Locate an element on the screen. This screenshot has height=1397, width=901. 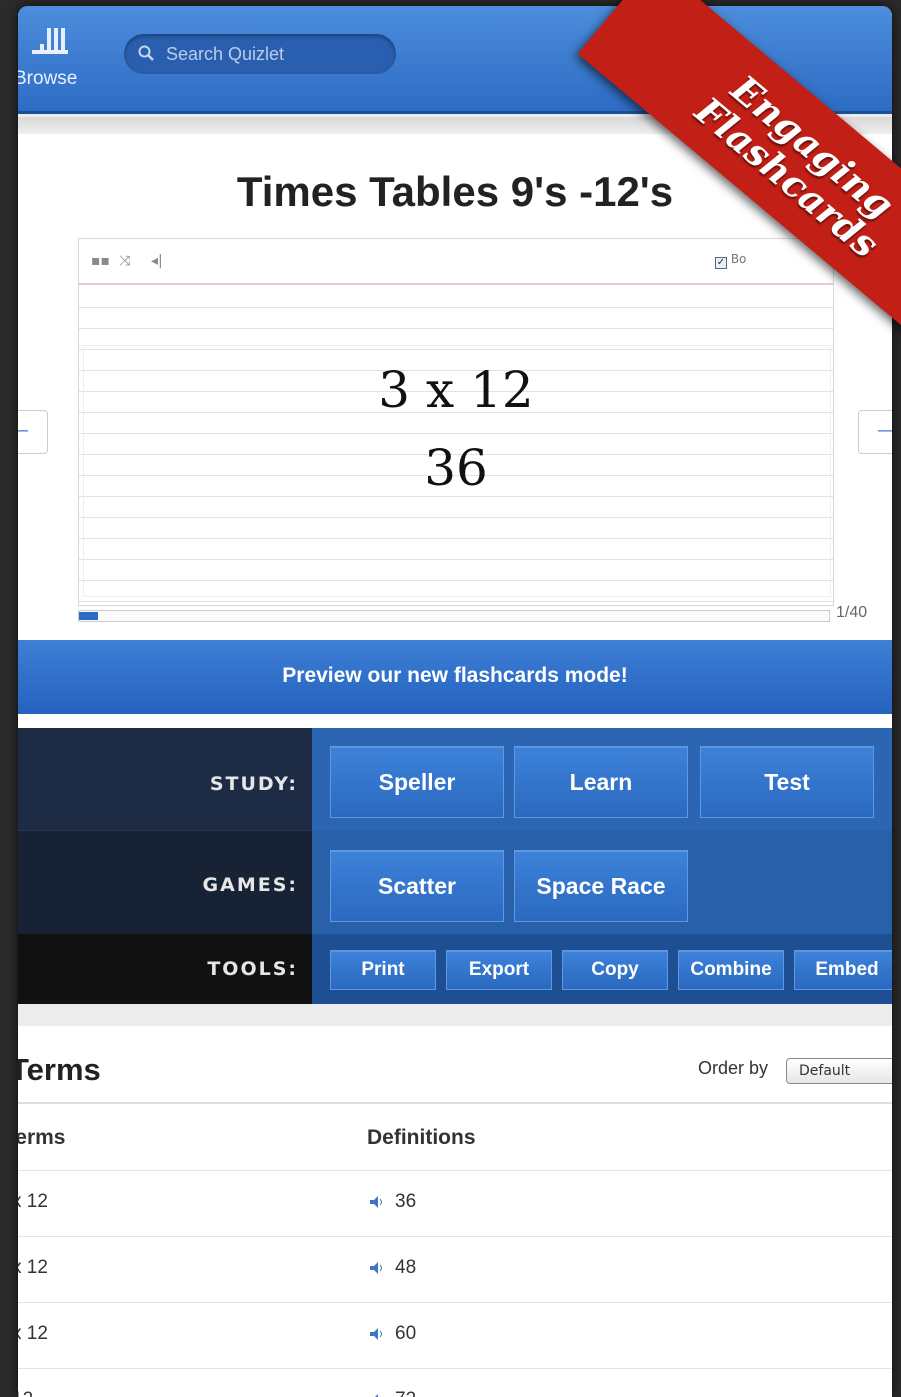
study-label: STUDY: is located at coordinates (165, 779).